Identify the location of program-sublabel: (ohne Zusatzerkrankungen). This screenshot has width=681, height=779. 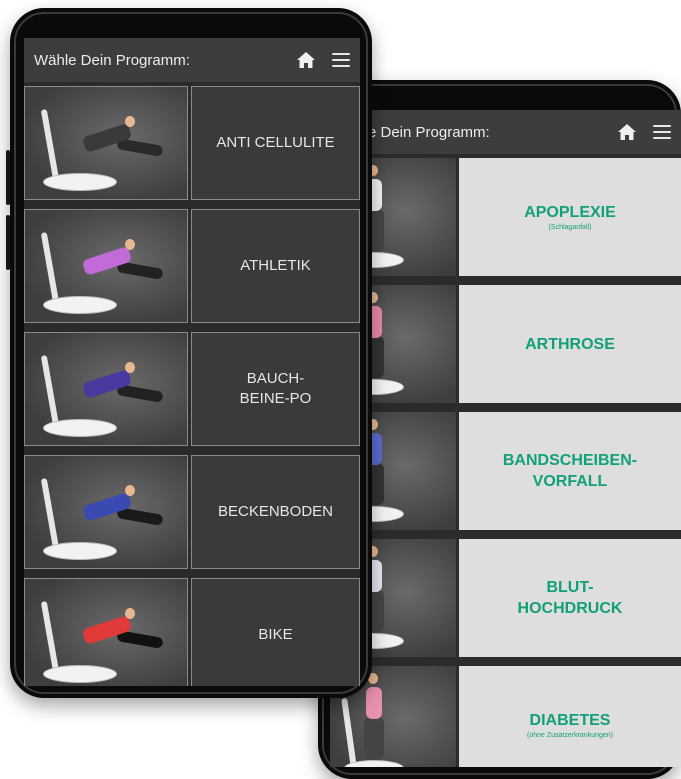
(570, 735).